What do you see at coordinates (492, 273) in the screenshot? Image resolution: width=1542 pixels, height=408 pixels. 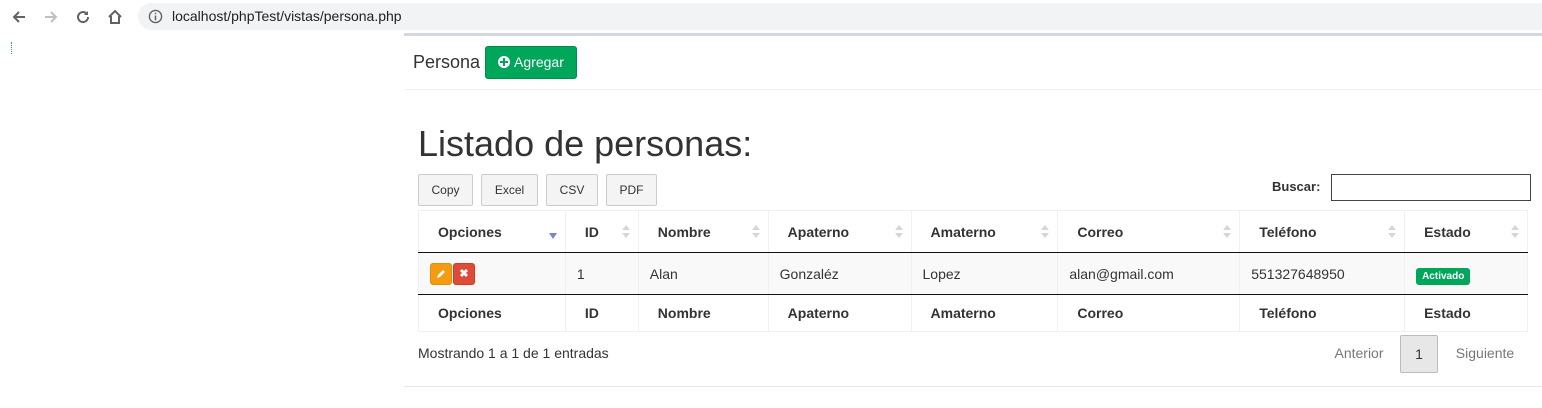 I see `cell-opciones: ✖` at bounding box center [492, 273].